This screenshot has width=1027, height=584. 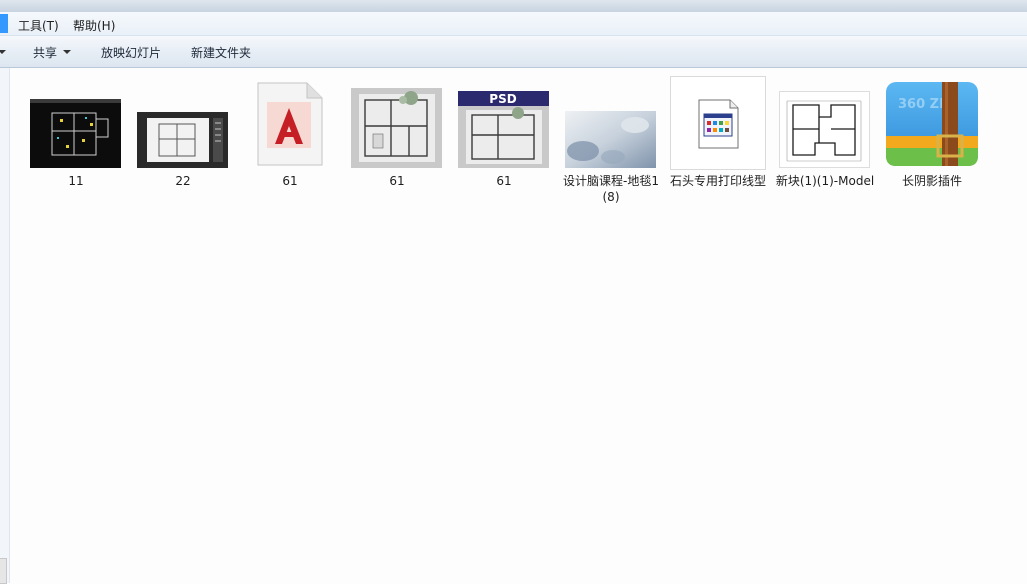 I want to click on menu-selection-indicator, so click(x=4, y=23).